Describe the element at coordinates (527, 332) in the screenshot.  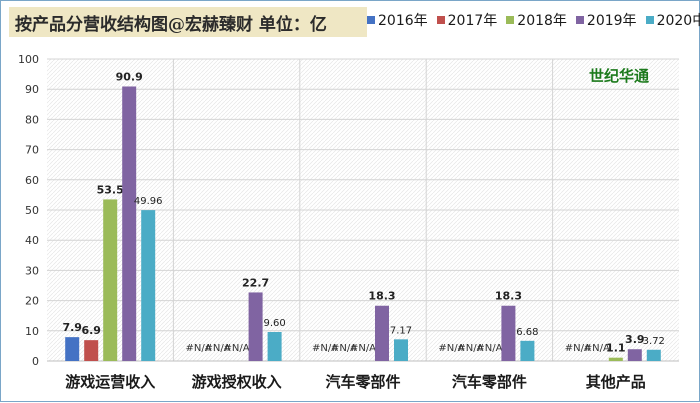
I see `data-label: 6.68` at that location.